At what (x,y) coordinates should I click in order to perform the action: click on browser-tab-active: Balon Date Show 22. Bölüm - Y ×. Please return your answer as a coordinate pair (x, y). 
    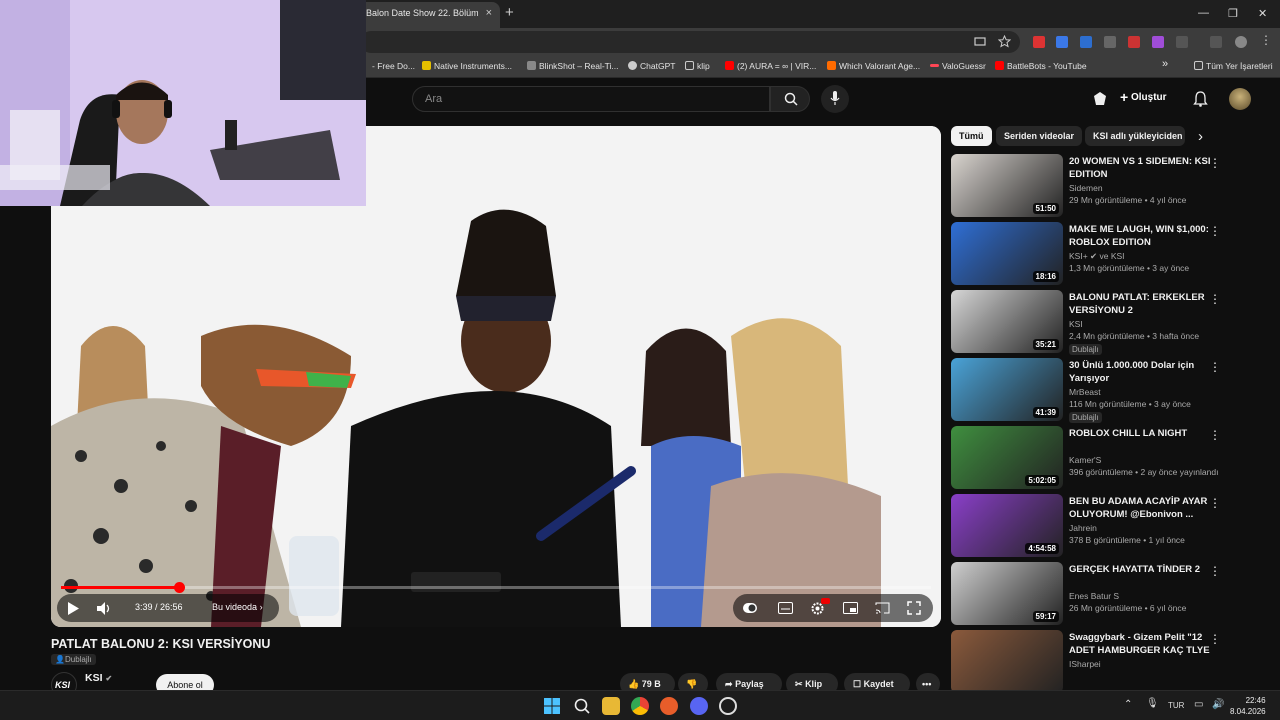
    Looking at the image, I should click on (426, 15).